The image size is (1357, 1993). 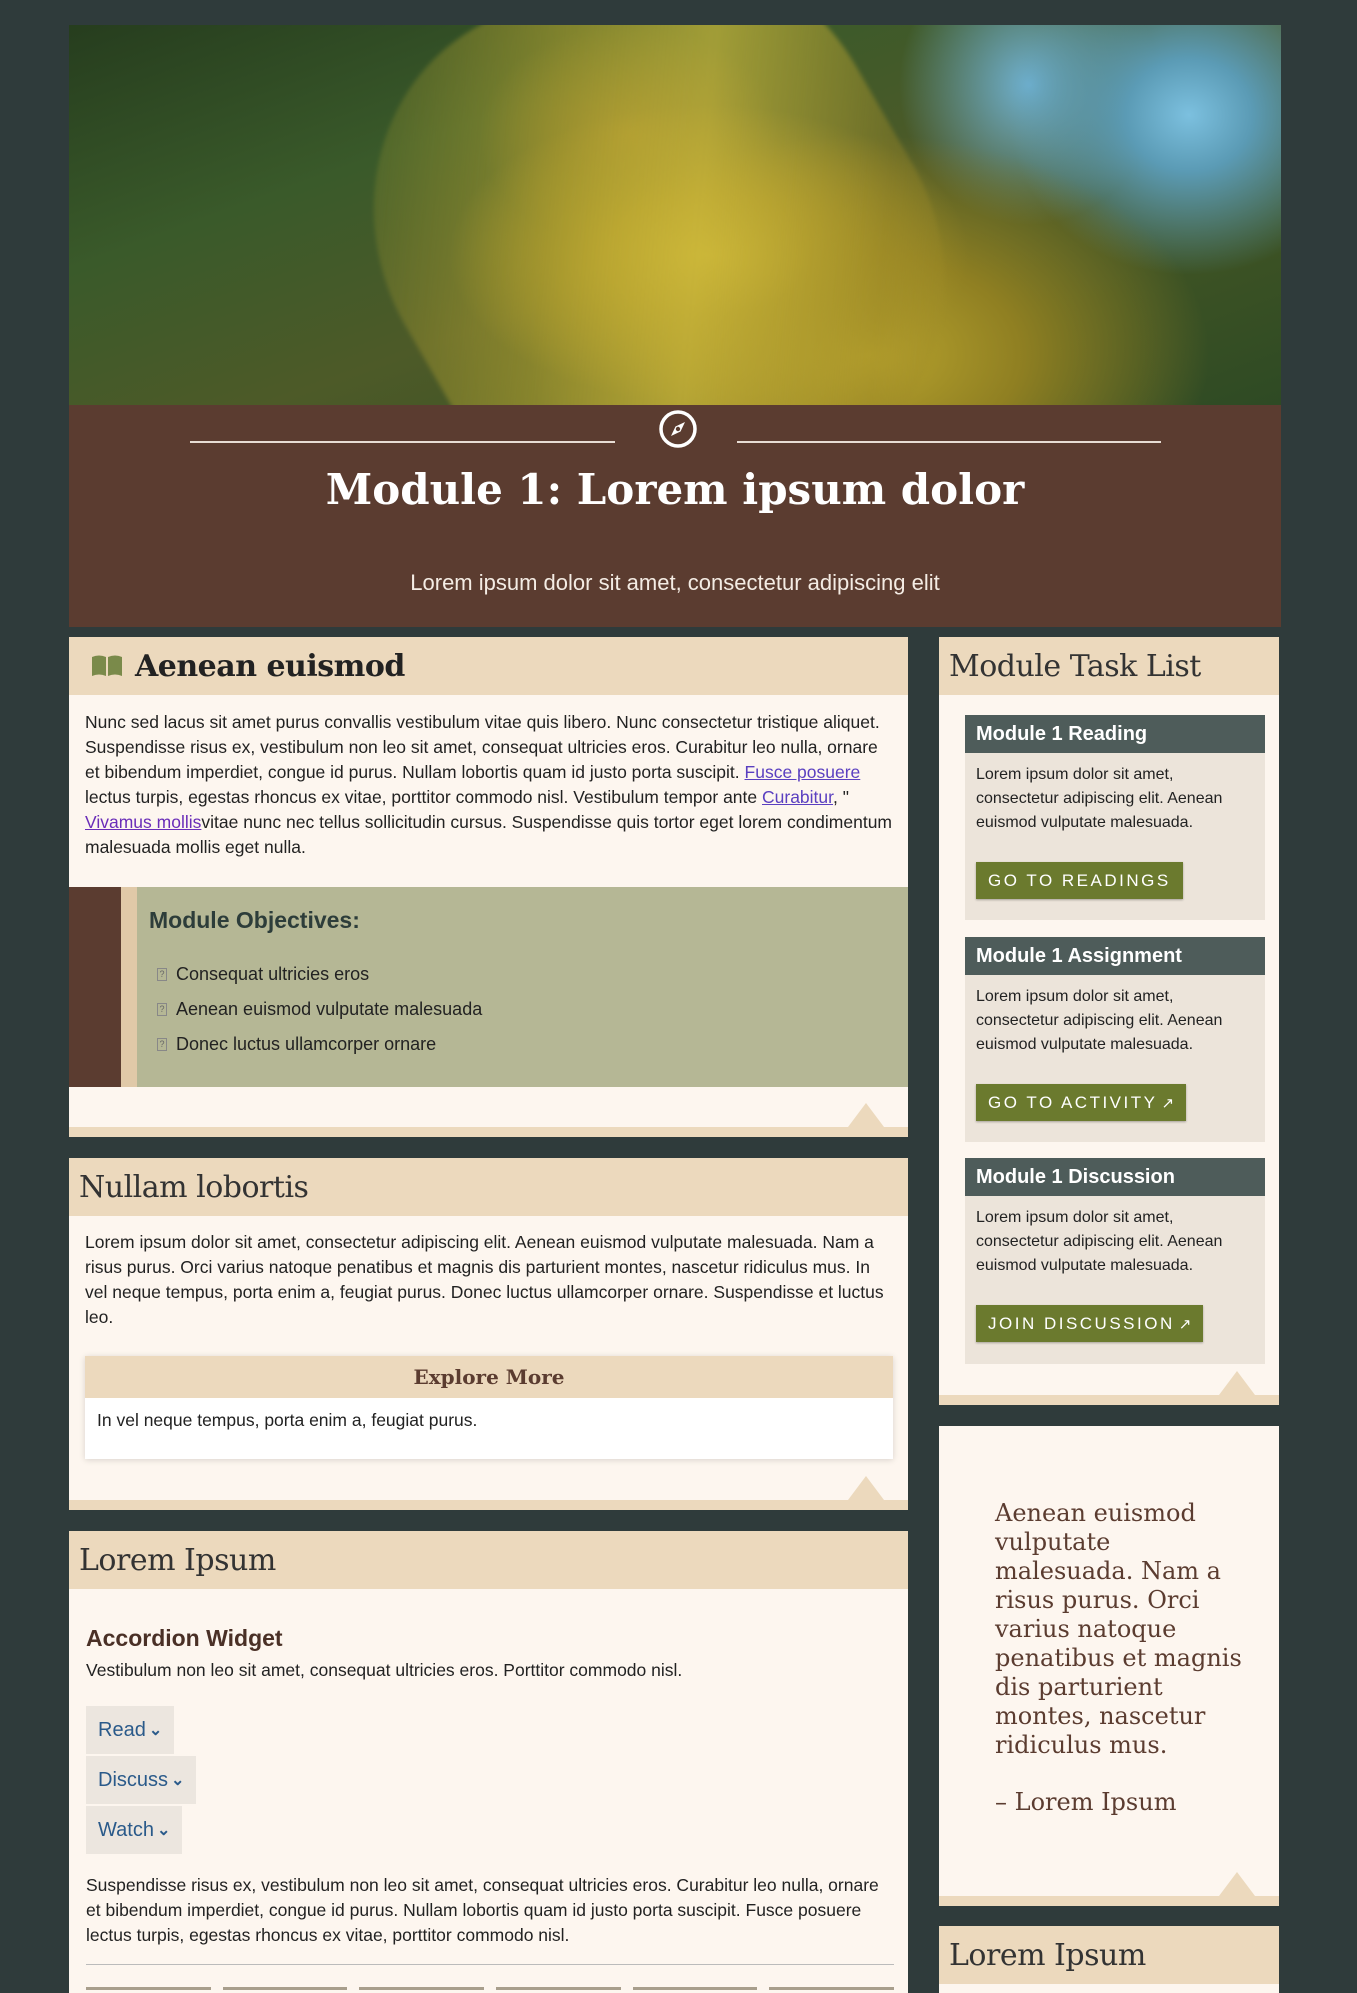 I want to click on thumbnail-strip, so click(x=490, y=1990).